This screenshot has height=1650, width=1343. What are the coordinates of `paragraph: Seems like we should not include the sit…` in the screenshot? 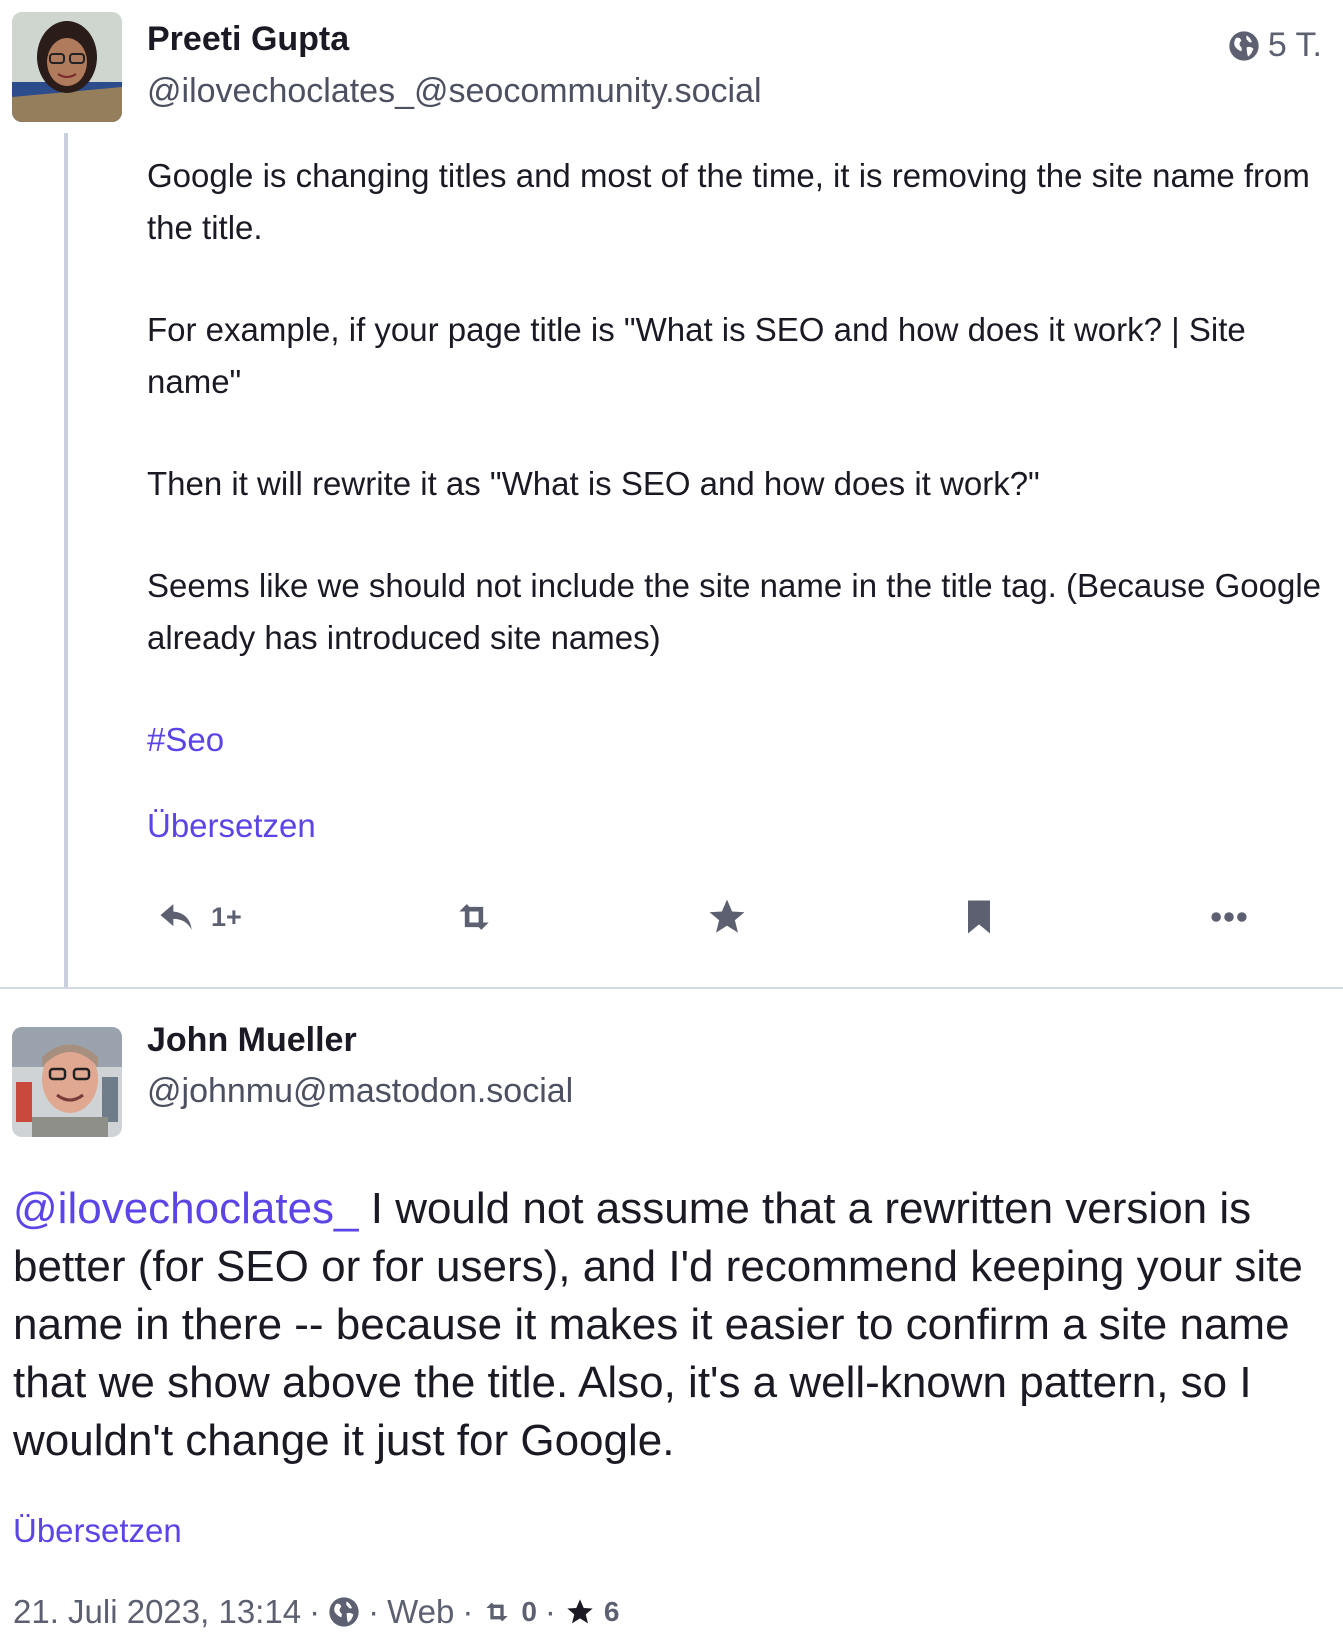 It's located at (734, 611).